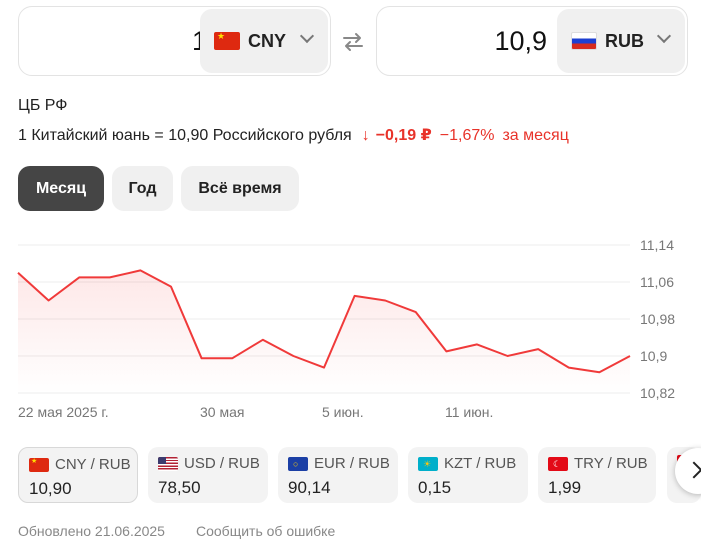 The height and width of the screenshot is (544, 701). I want to click on rate-source: ЦБ РФ, so click(43, 105).